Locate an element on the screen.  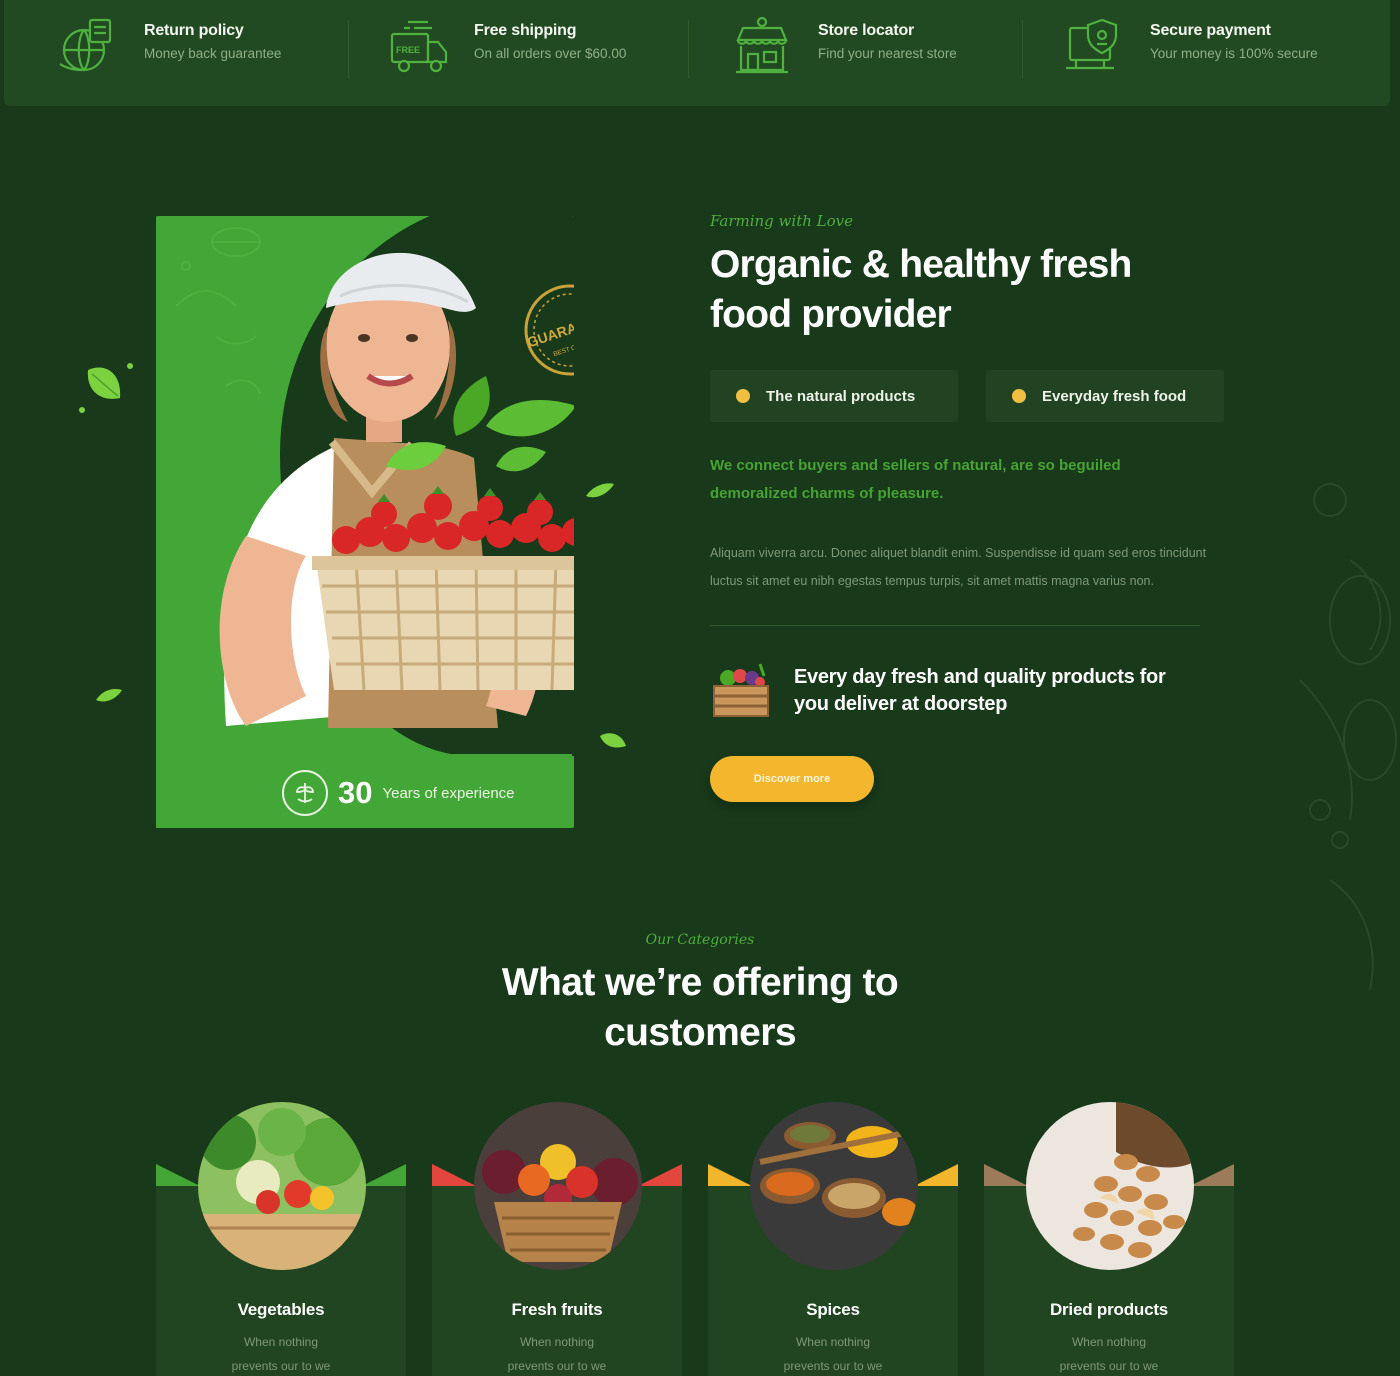
pill-everyday-fresh: Everyday fresh food is located at coordinates (1105, 396).